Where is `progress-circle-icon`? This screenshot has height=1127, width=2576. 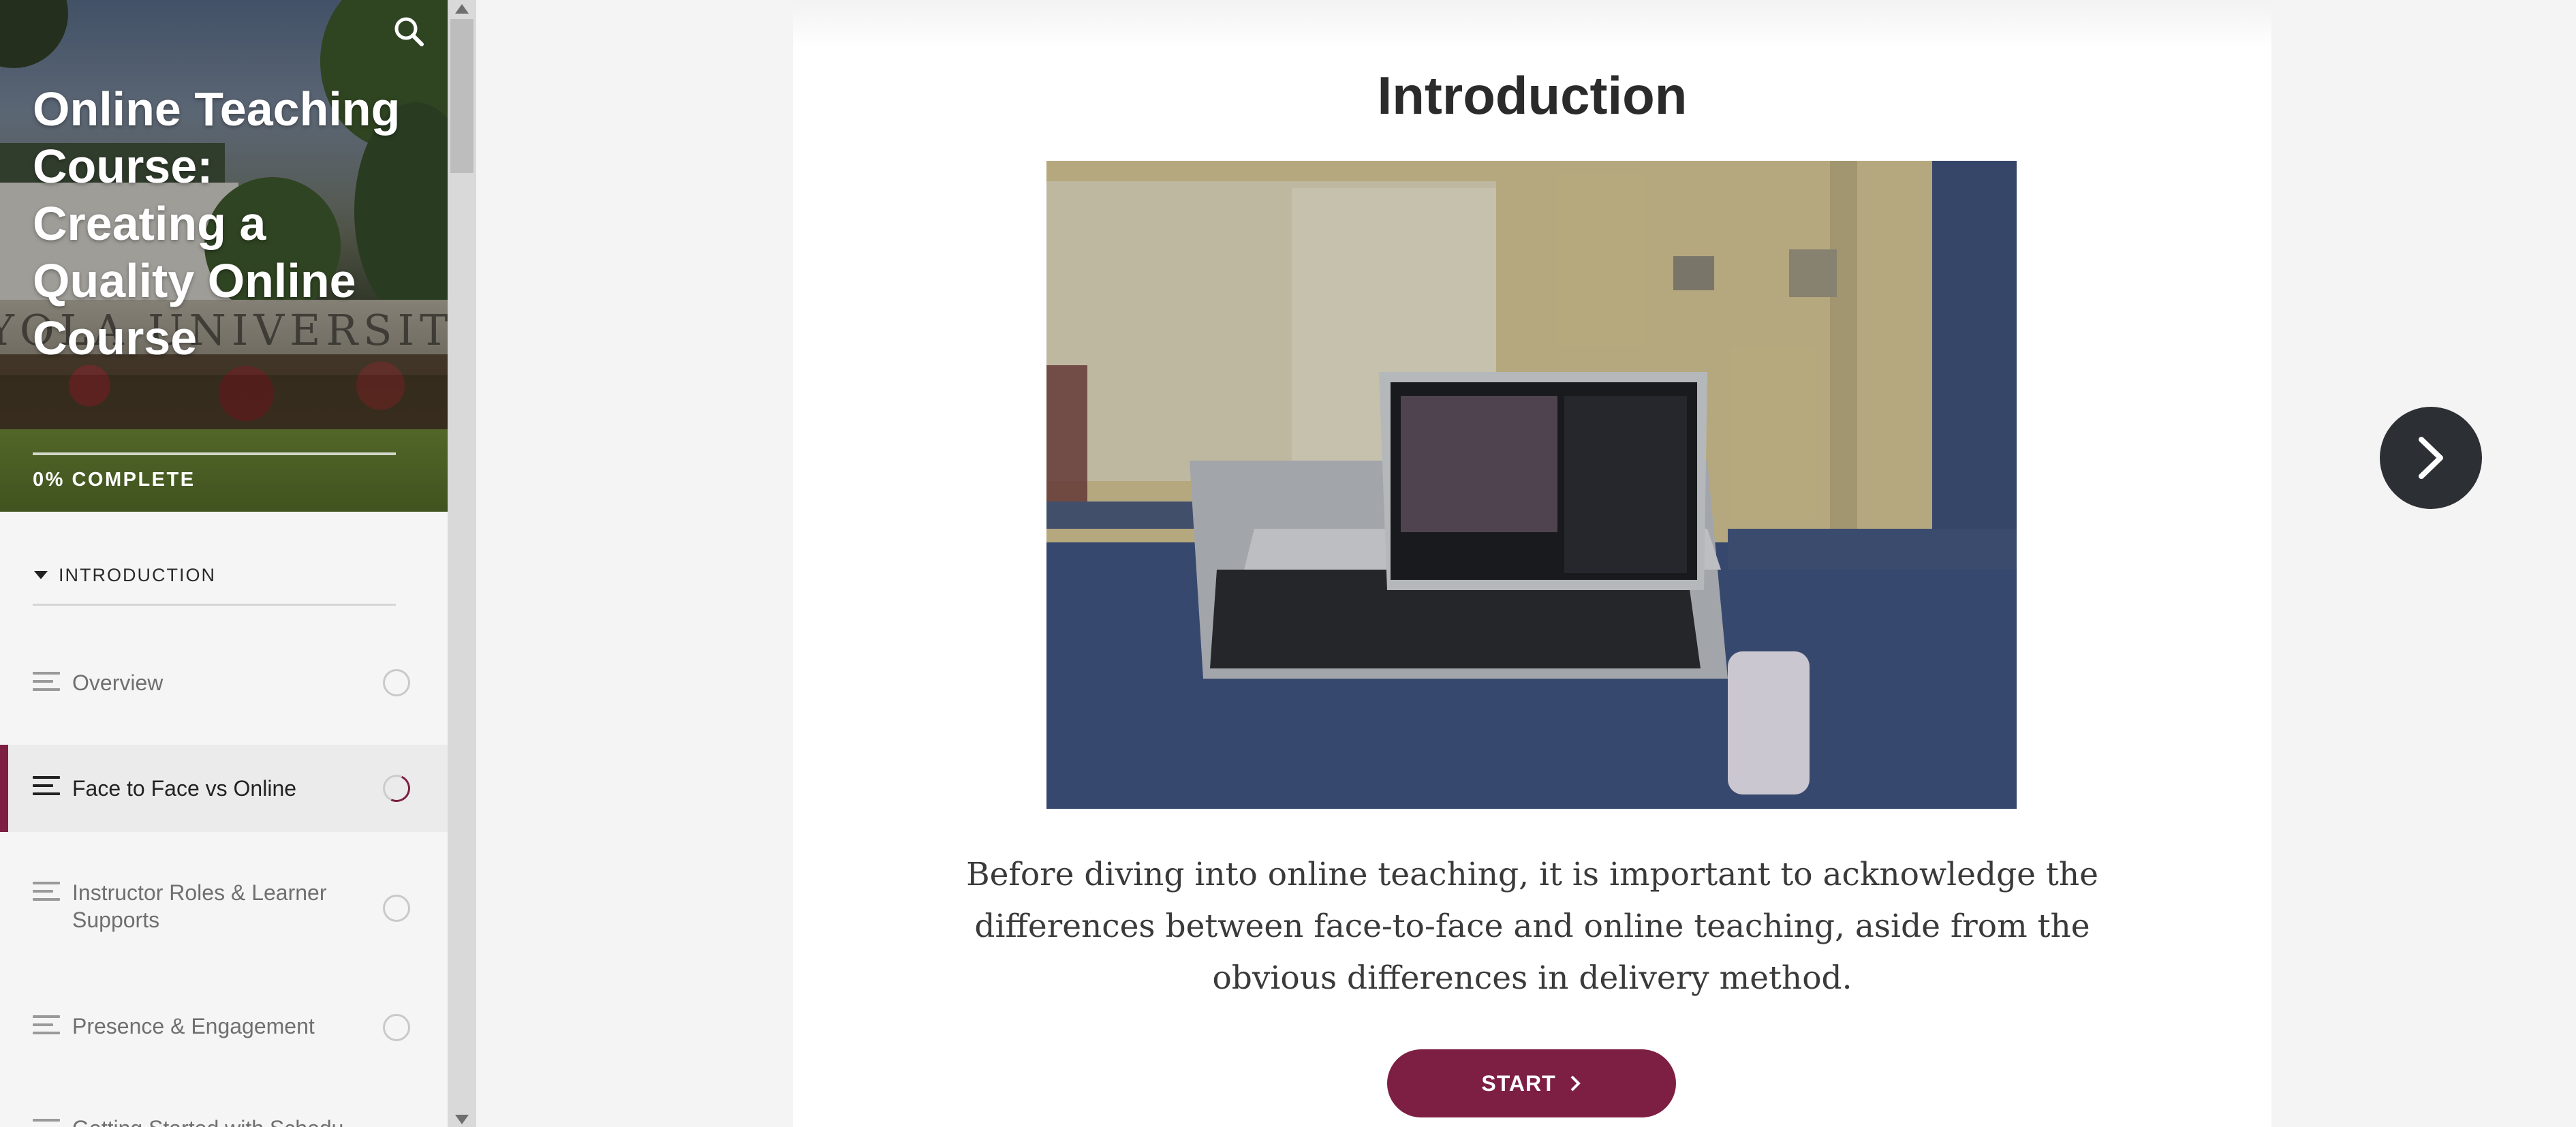 progress-circle-icon is located at coordinates (396, 789).